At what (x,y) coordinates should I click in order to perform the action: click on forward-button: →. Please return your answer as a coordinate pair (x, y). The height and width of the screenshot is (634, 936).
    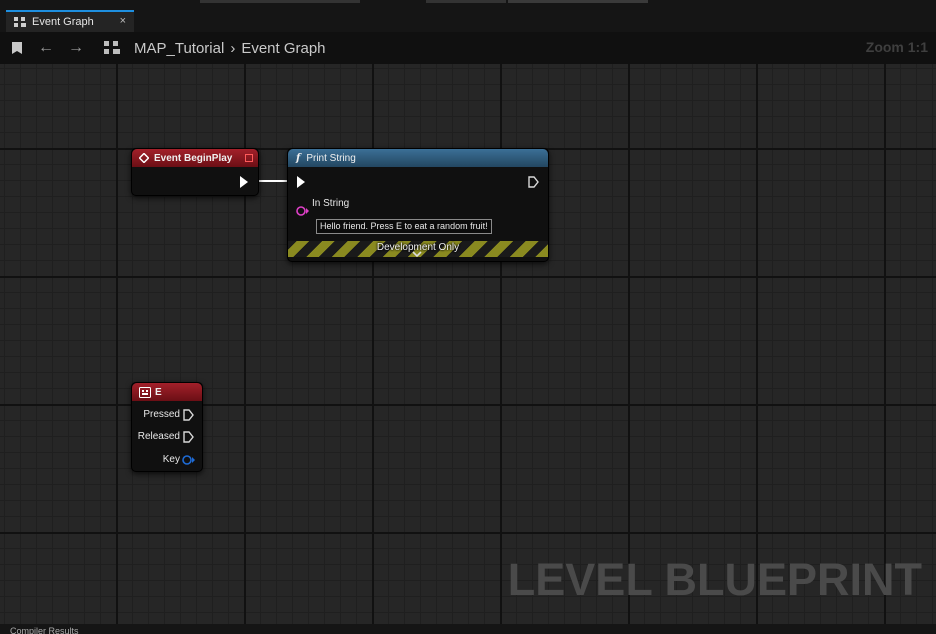
    Looking at the image, I should click on (76, 48).